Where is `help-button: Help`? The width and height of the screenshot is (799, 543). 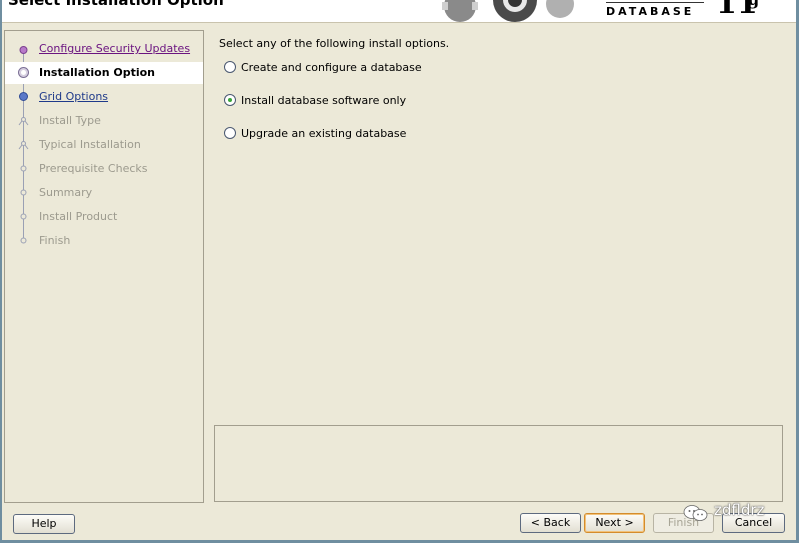
help-button: Help is located at coordinates (44, 524).